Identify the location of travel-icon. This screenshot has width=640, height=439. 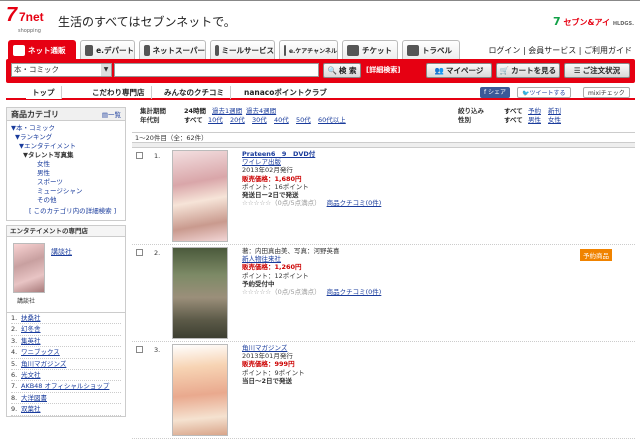
(413, 50).